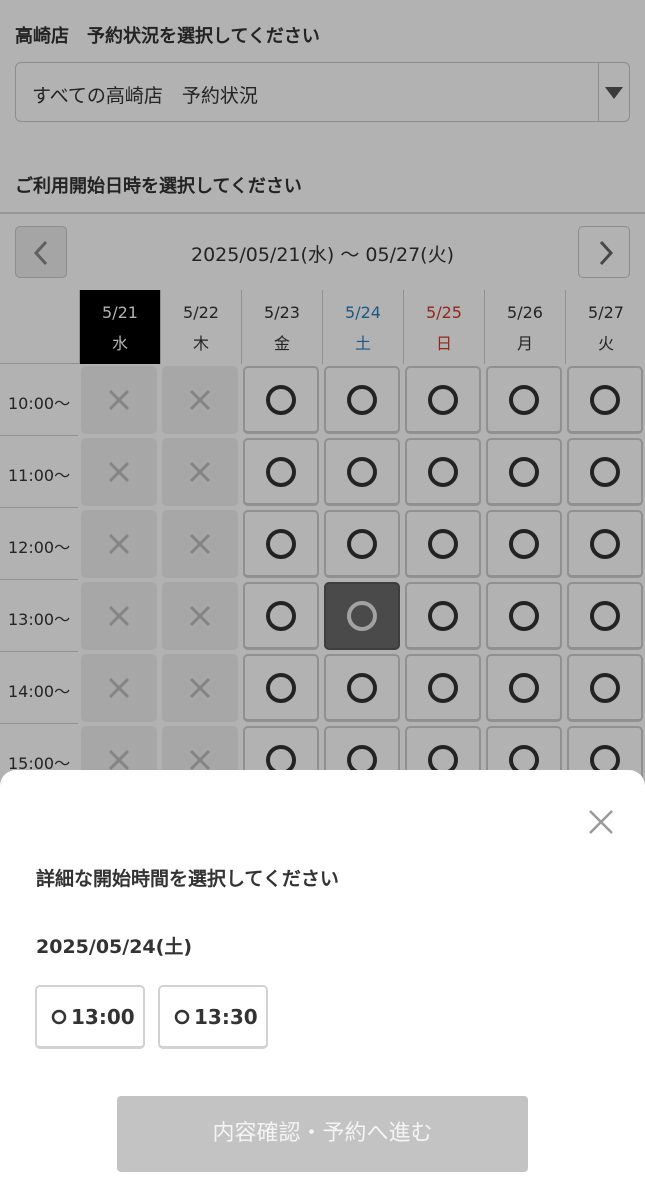 This screenshot has width=645, height=1200. Describe the element at coordinates (601, 822) in the screenshot. I see `close-icon` at that location.